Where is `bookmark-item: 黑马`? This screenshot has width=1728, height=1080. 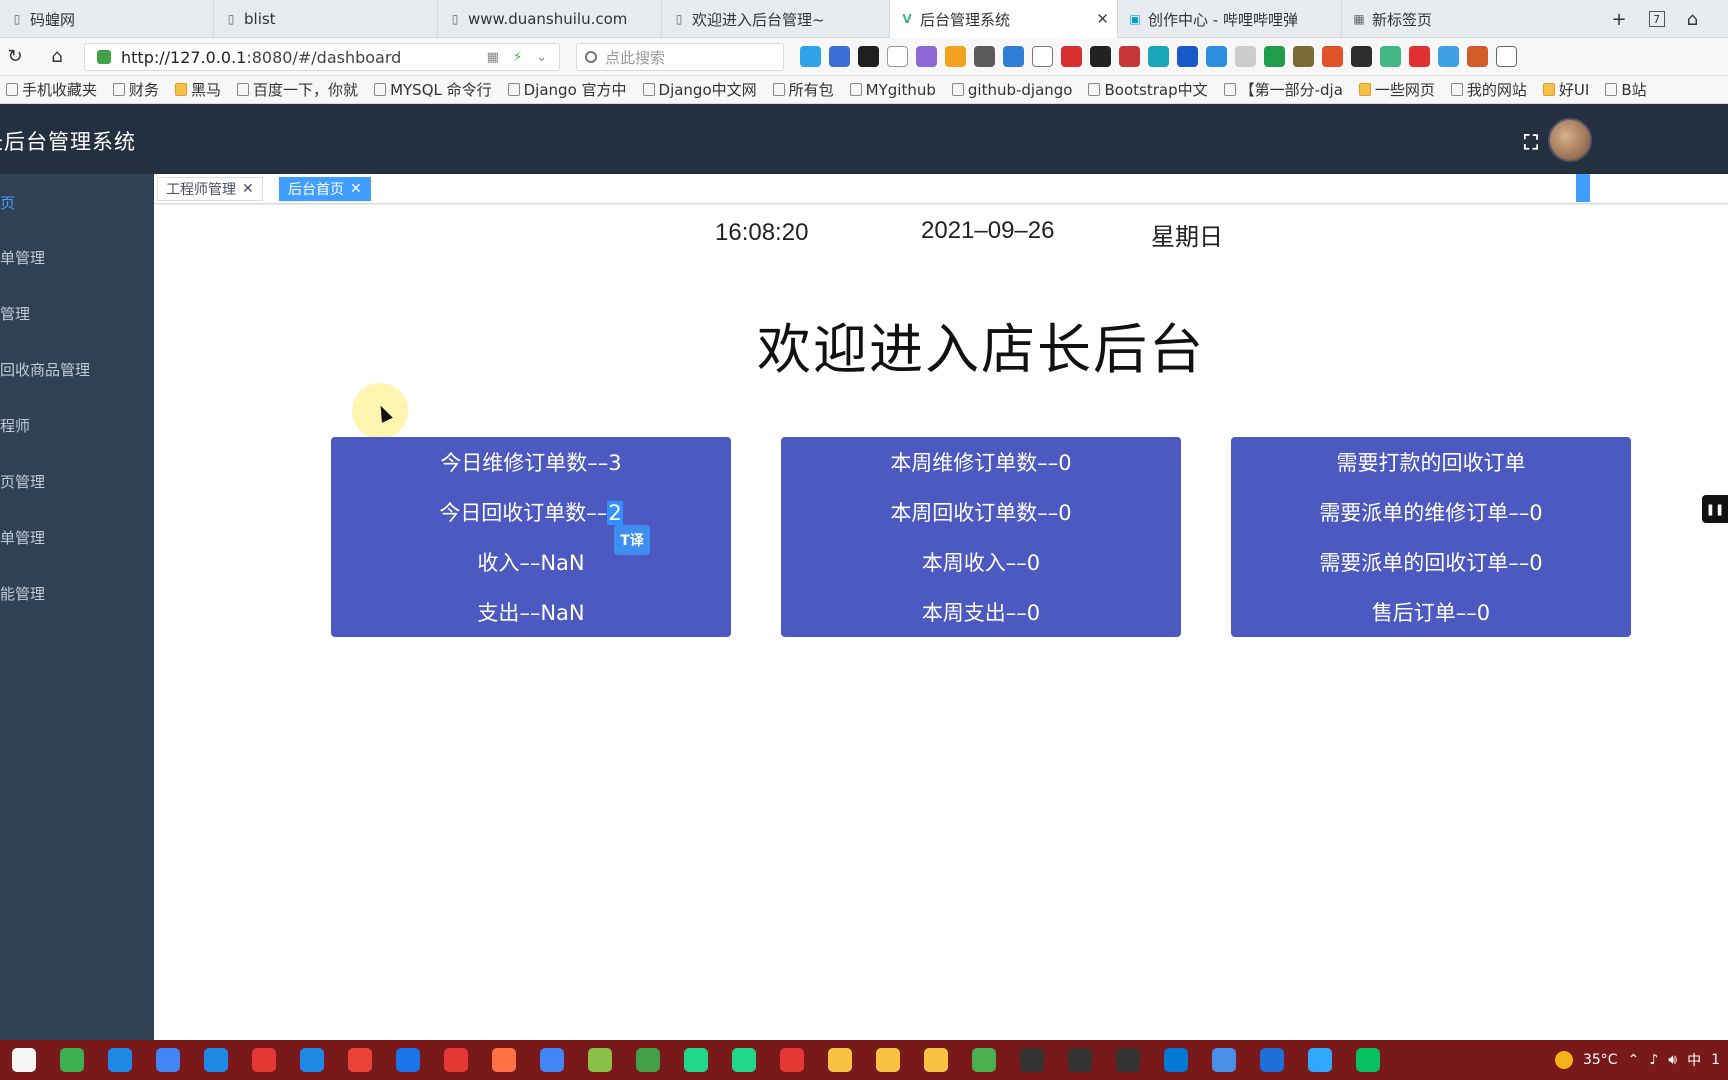
bookmark-item: 黑马 is located at coordinates (198, 89).